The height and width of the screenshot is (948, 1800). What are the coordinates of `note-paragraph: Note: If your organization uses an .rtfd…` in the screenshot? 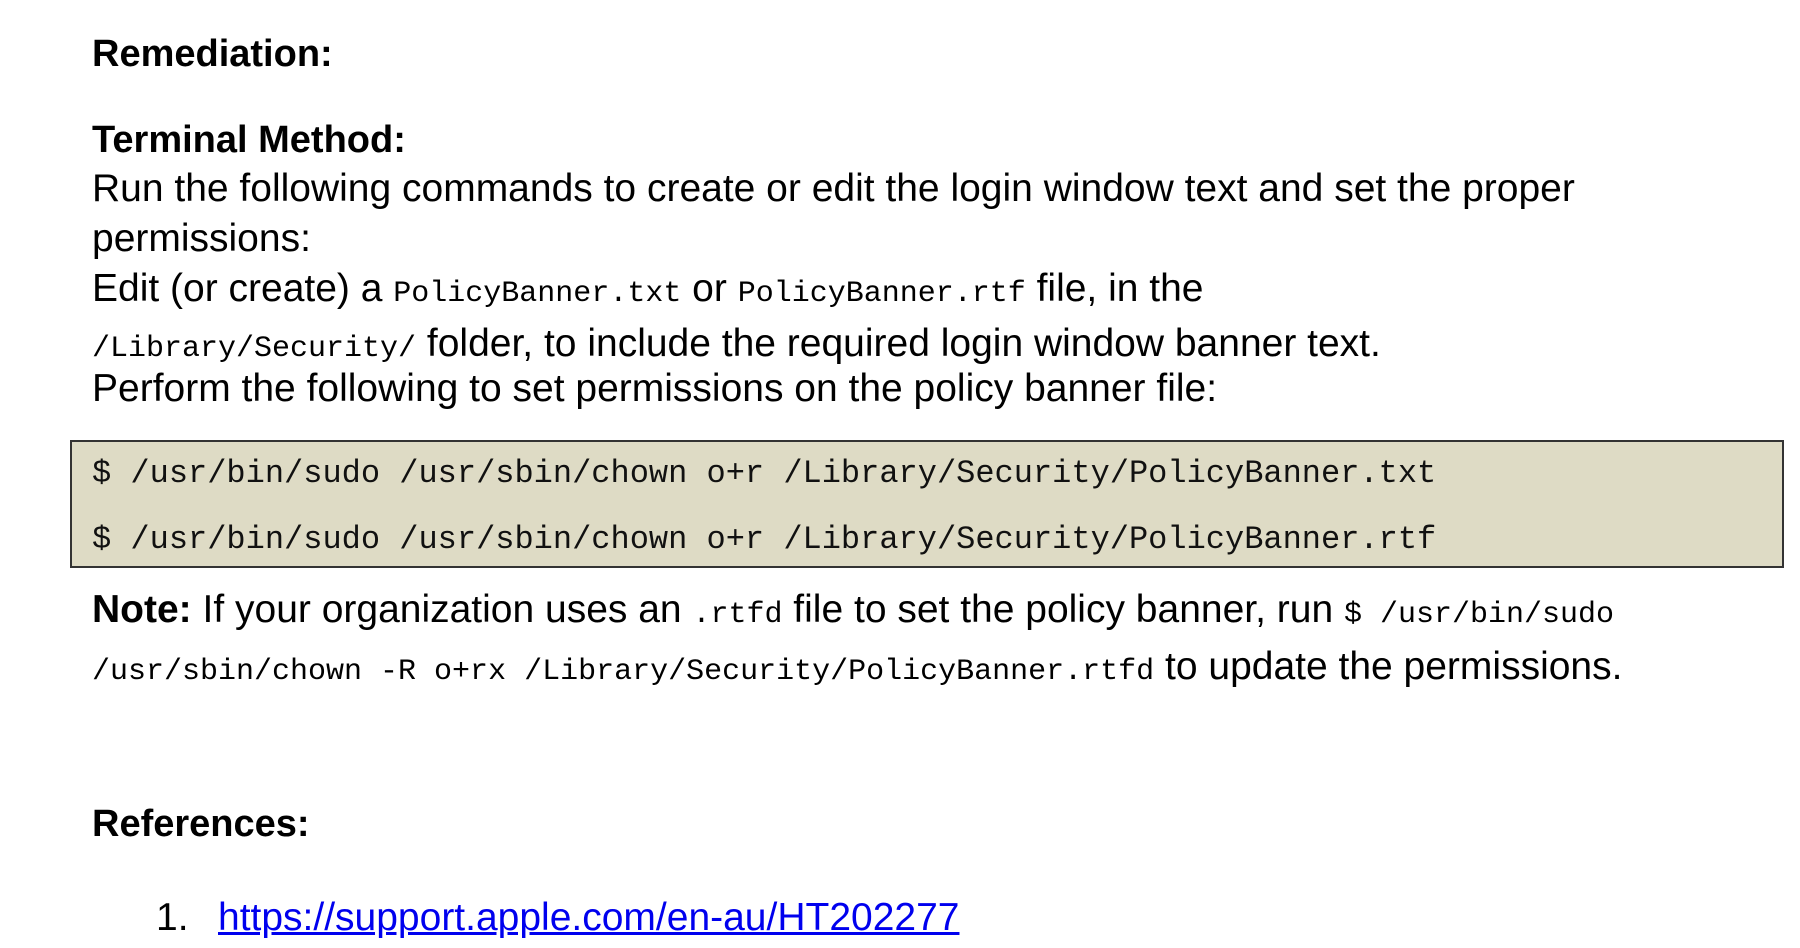 It's located at (917, 641).